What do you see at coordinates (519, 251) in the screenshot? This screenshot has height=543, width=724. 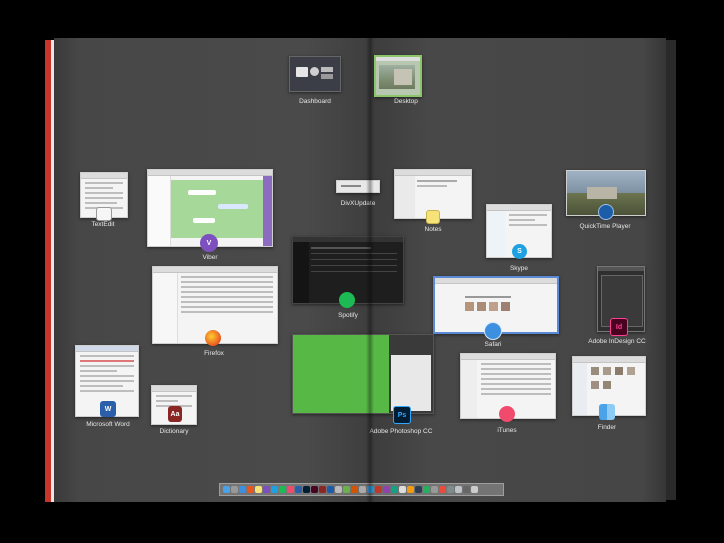 I see `skype-icon: S` at bounding box center [519, 251].